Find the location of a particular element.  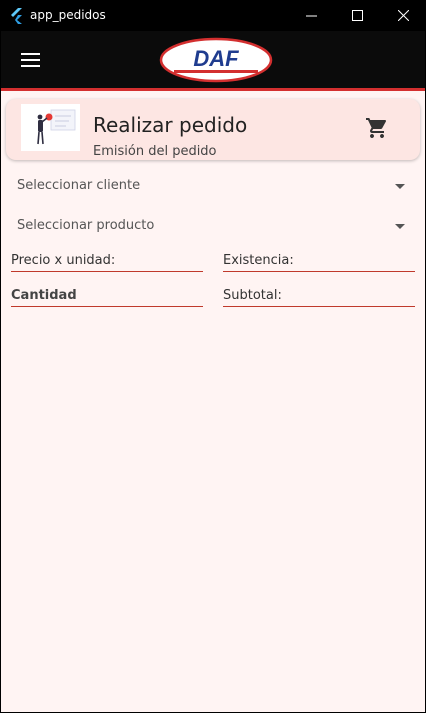

close-icon is located at coordinates (403, 15).